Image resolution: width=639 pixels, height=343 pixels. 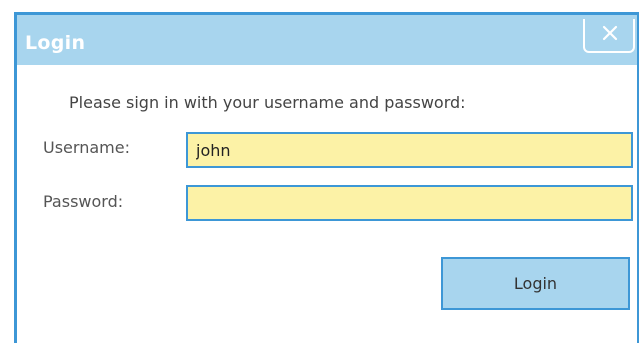 What do you see at coordinates (86, 147) in the screenshot?
I see `username-label: Username:` at bounding box center [86, 147].